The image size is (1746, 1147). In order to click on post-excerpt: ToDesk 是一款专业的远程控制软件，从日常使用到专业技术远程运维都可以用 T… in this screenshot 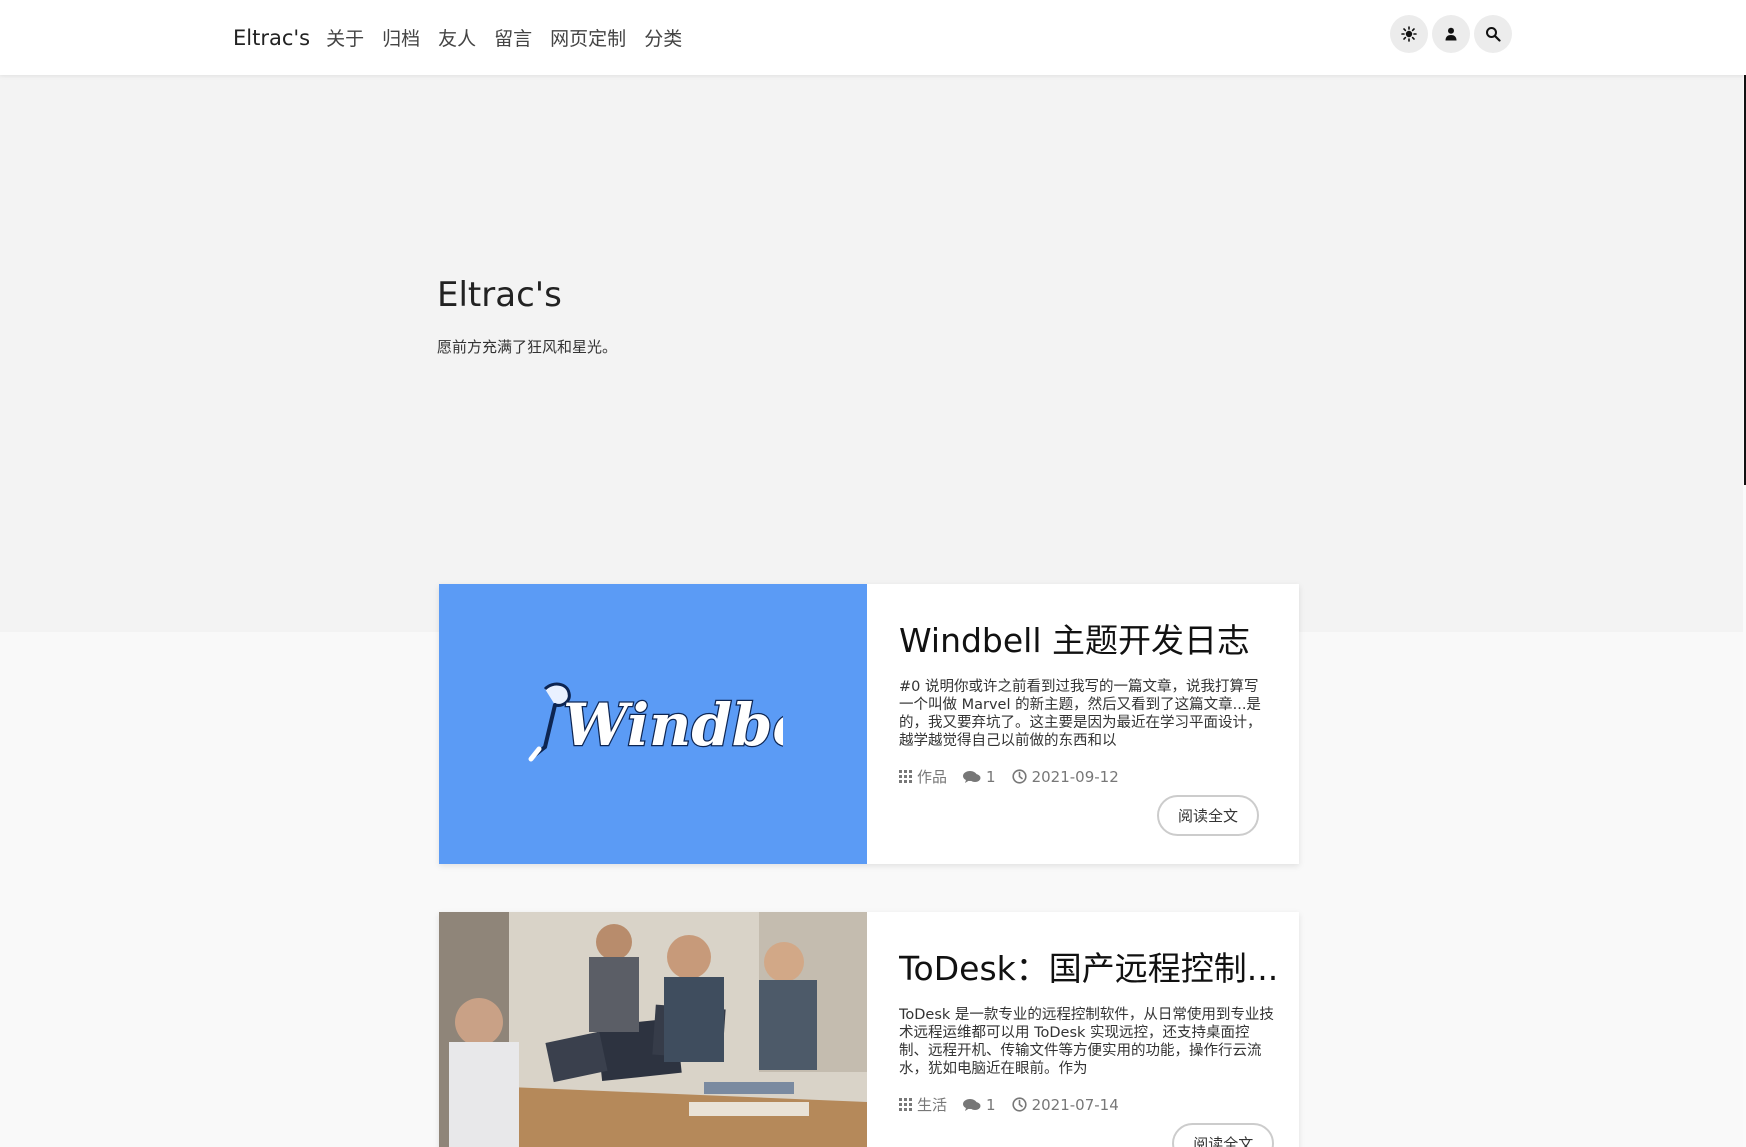, I will do `click(1086, 1042)`.